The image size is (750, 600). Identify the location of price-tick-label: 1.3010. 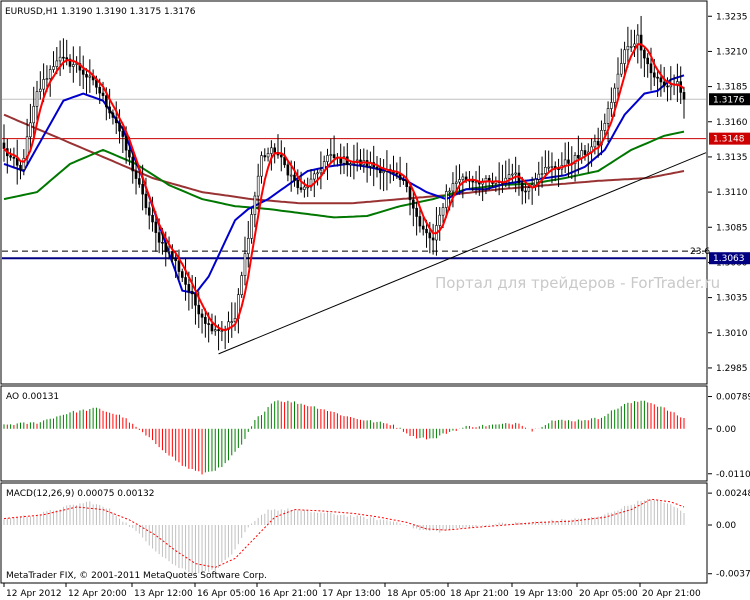
(732, 334).